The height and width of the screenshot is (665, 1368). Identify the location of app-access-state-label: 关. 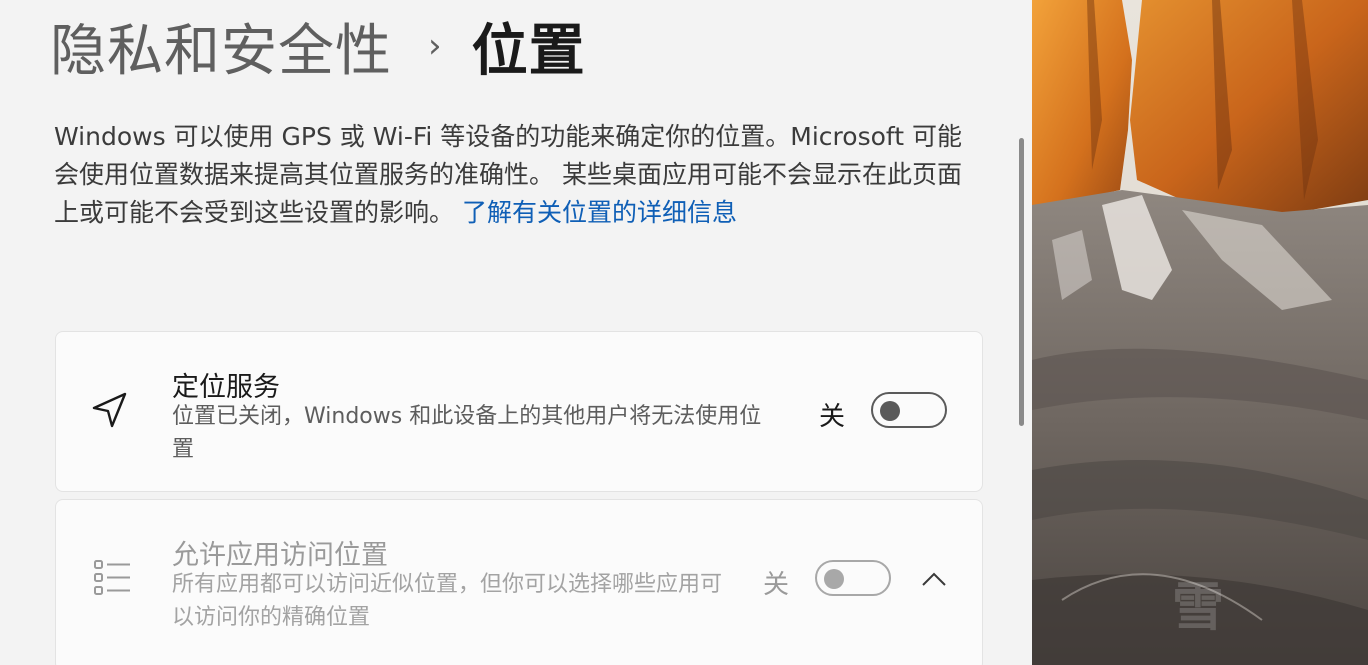
(776, 585).